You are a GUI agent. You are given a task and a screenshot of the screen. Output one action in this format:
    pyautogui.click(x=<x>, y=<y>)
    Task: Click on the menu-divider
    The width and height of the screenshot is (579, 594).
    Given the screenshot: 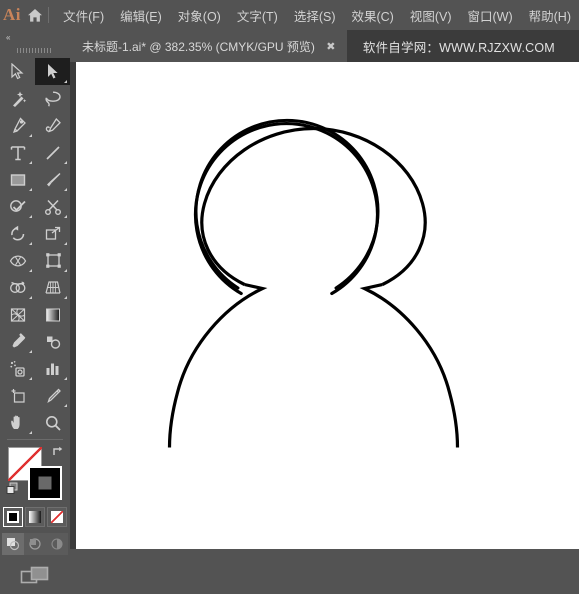 What is the action you would take?
    pyautogui.click(x=49, y=15)
    